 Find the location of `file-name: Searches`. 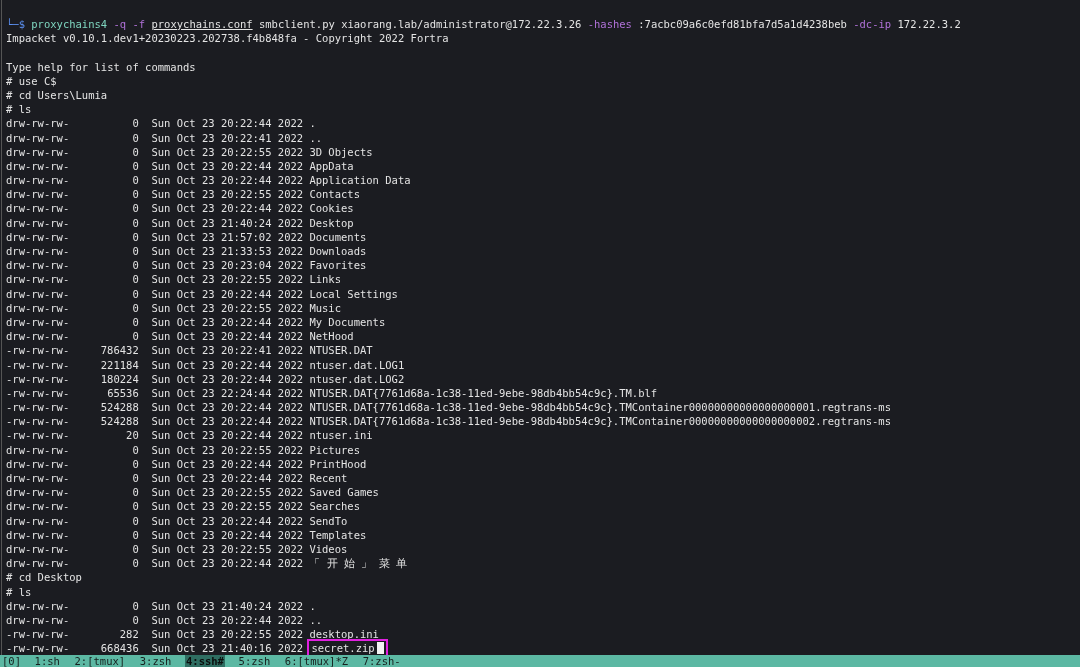

file-name: Searches is located at coordinates (334, 506).